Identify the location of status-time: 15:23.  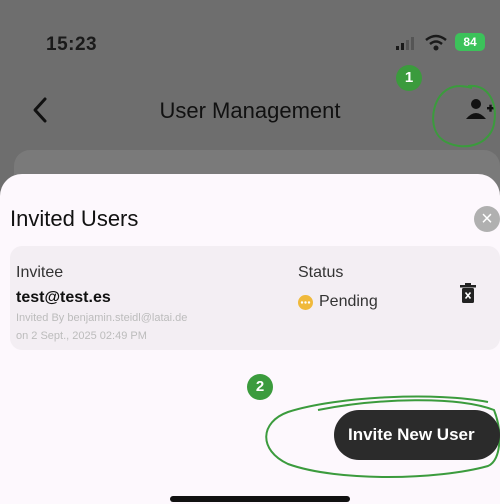
(72, 44).